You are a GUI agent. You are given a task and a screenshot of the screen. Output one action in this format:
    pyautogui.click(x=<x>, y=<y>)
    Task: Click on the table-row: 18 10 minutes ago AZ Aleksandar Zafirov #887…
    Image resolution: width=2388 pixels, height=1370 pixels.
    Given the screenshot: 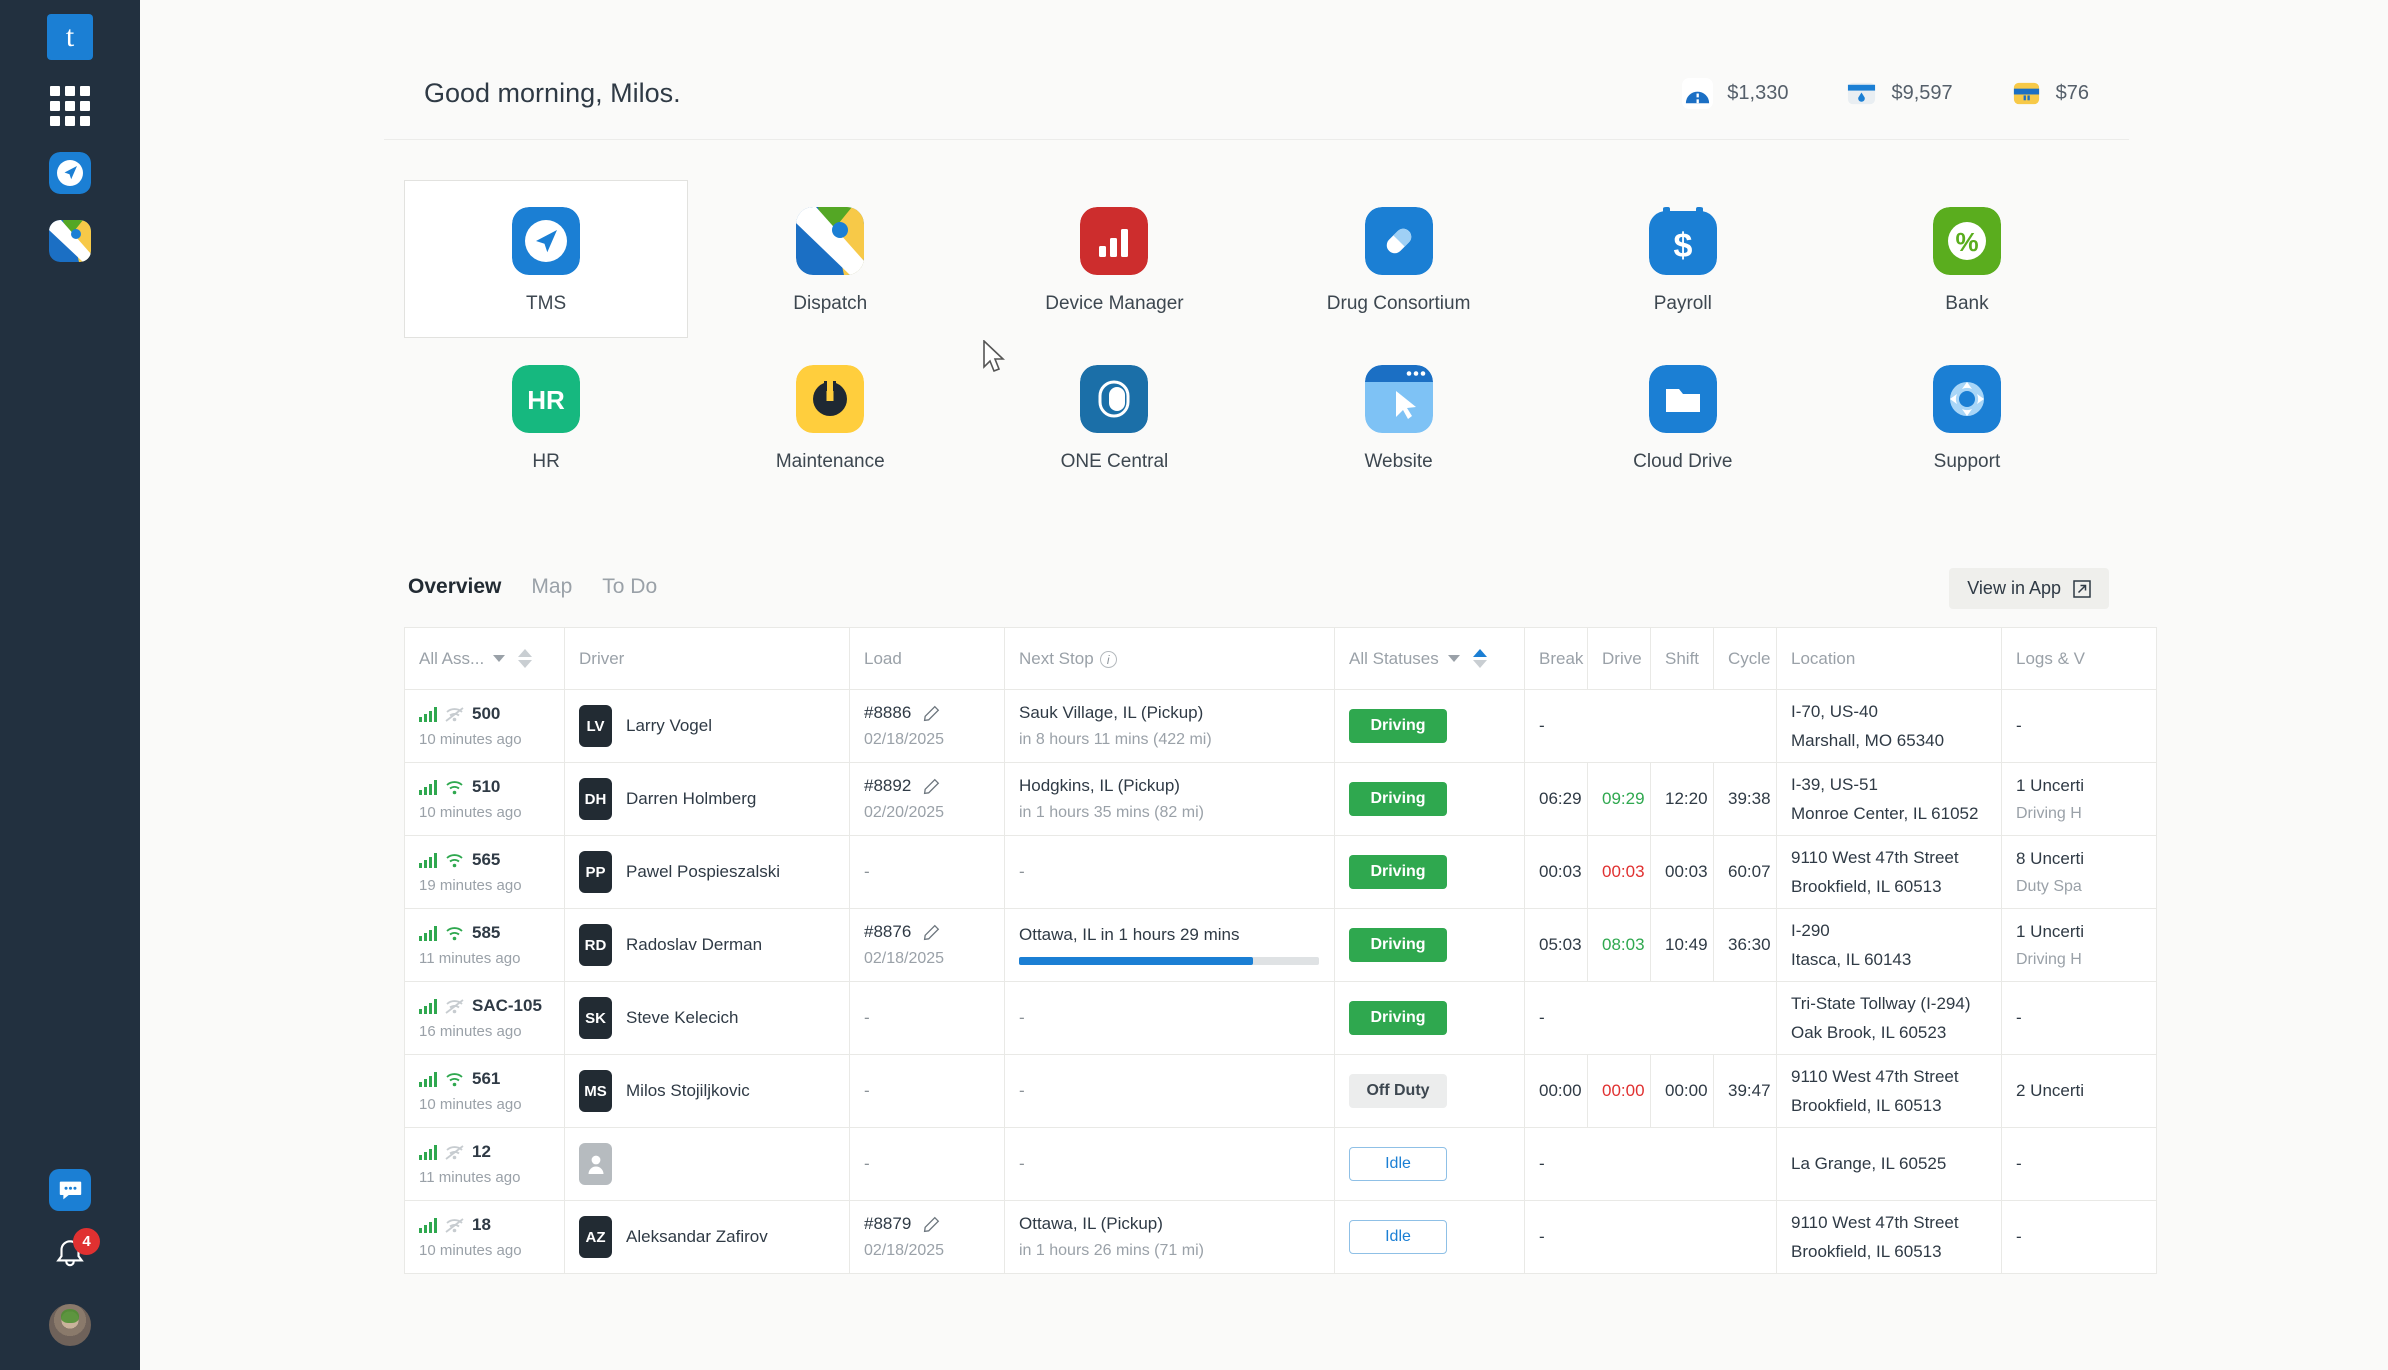 What is the action you would take?
    pyautogui.click(x=1280, y=1237)
    